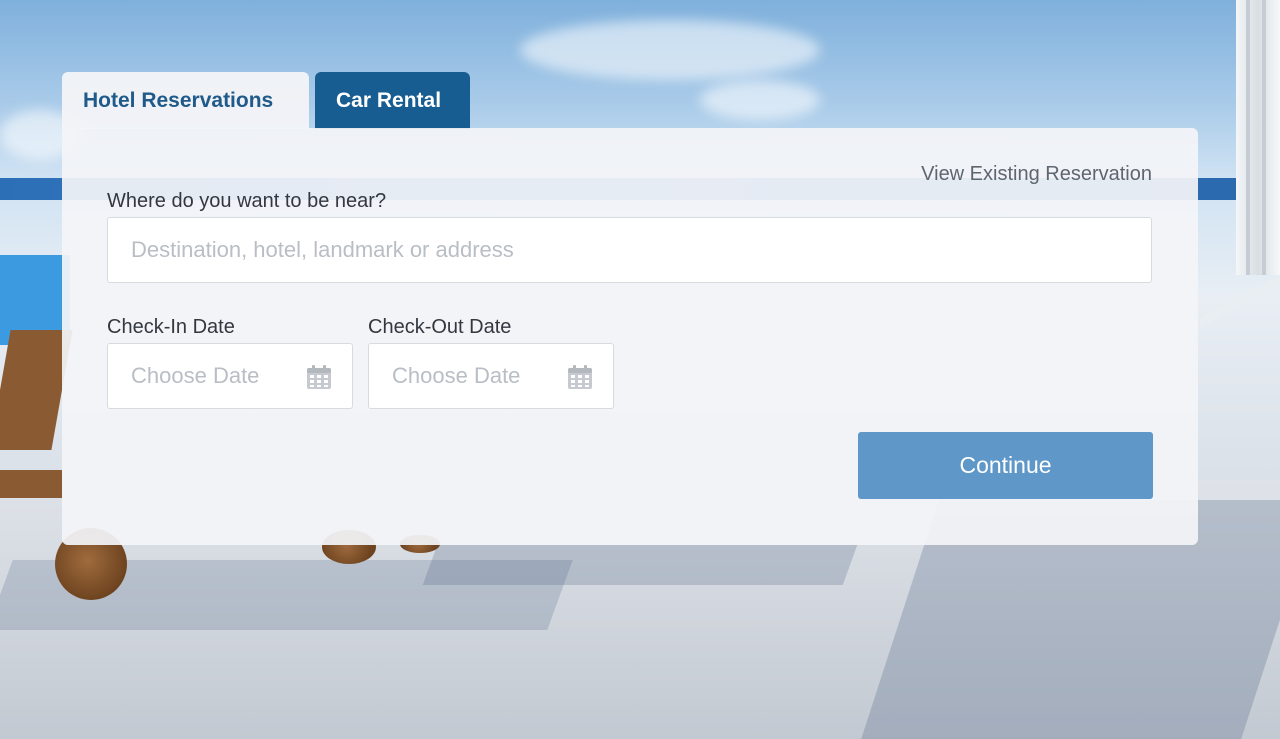 This screenshot has height=739, width=1280. I want to click on background-shadow, so click(640, 565).